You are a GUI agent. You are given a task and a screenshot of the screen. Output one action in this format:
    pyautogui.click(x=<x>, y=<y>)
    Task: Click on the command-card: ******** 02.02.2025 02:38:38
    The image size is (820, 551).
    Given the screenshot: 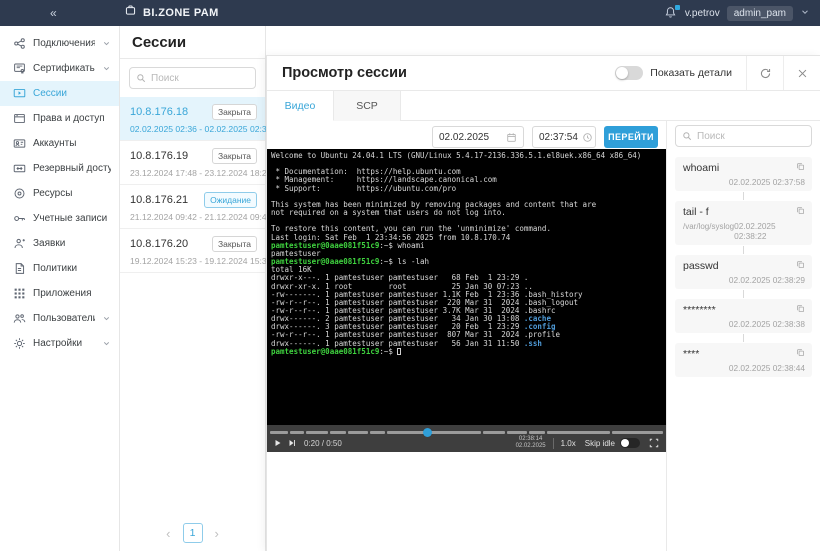 What is the action you would take?
    pyautogui.click(x=743, y=316)
    